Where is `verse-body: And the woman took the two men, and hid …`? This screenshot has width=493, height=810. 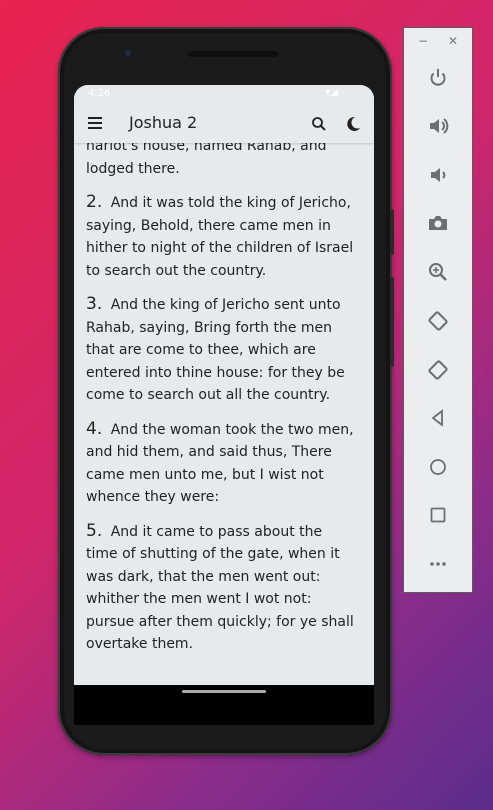
verse-body: And the woman took the two men, and hid … is located at coordinates (220, 463).